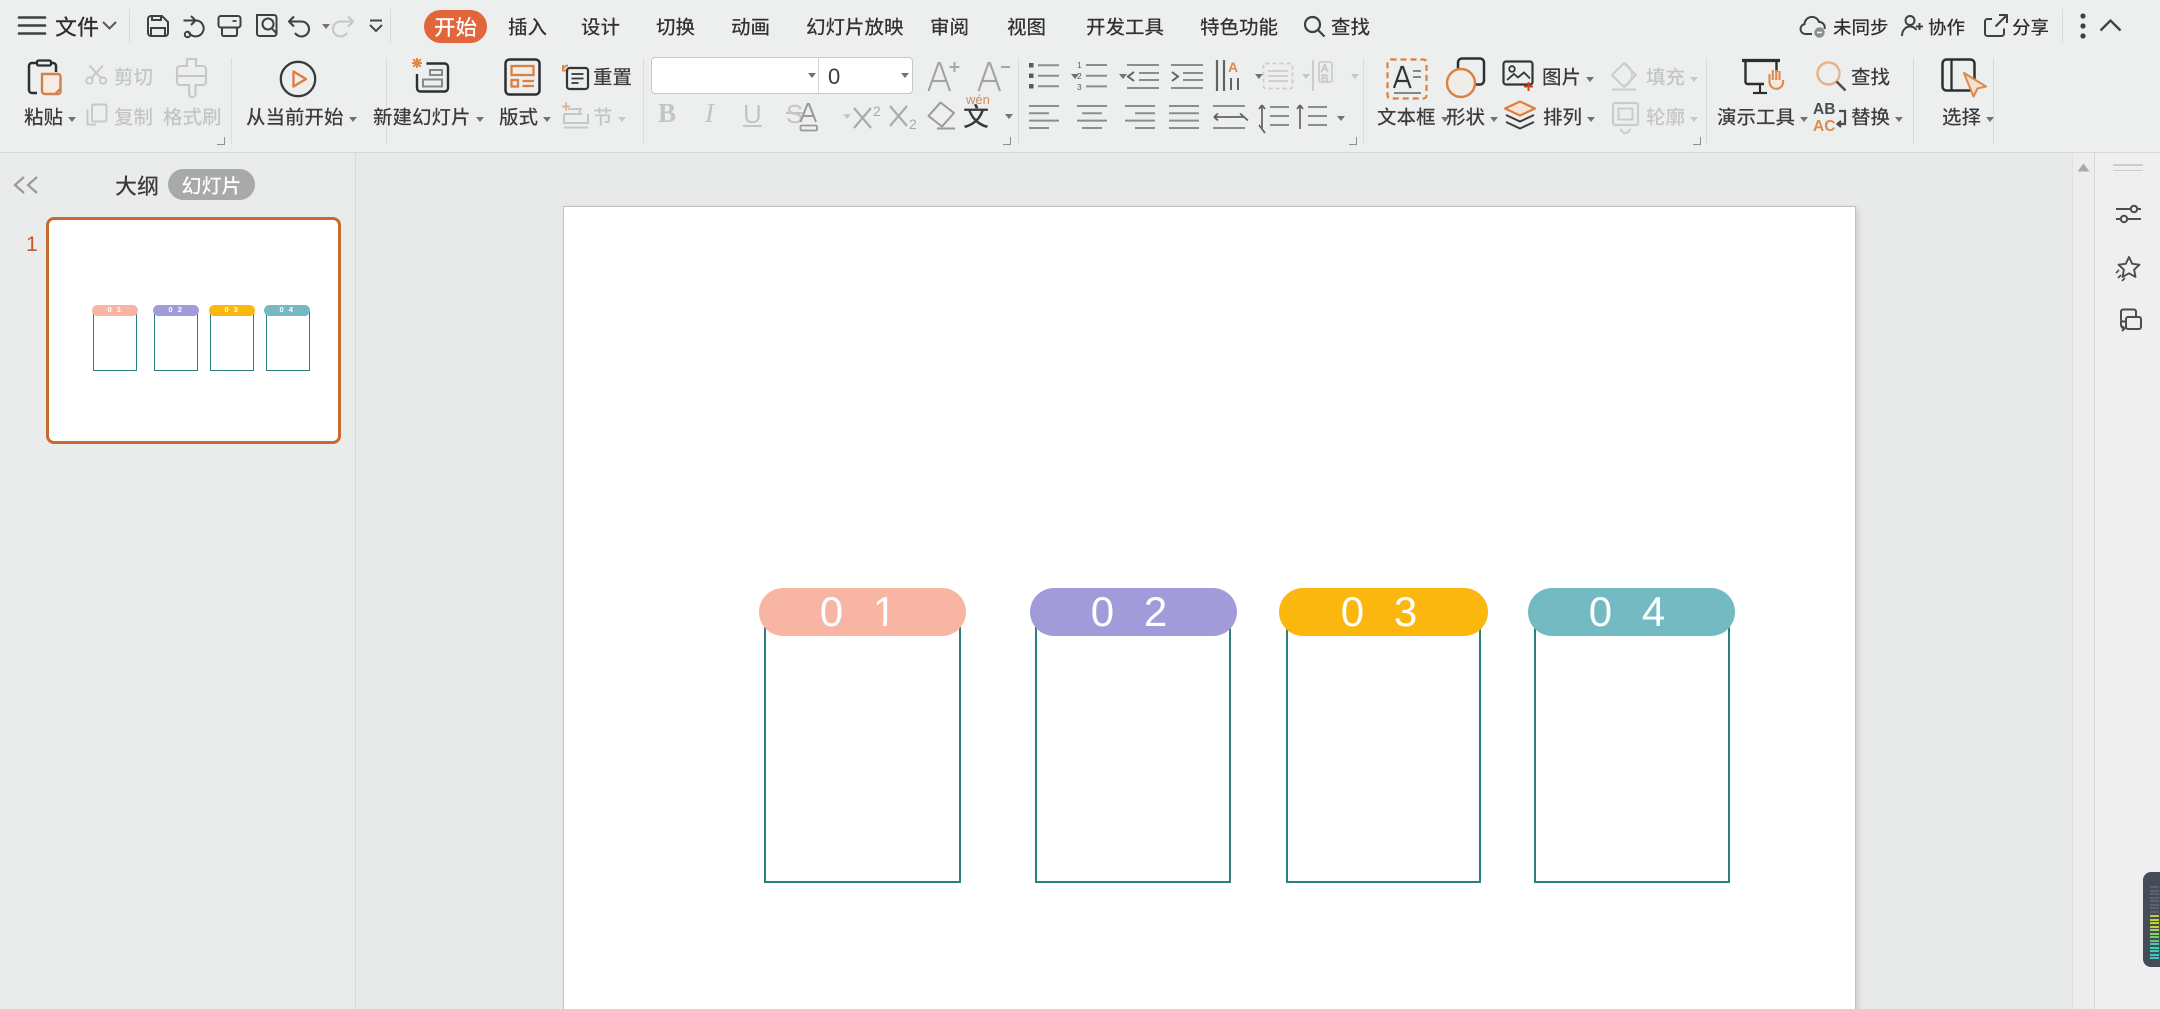 The image size is (2160, 1009). I want to click on svg-text: B, so click(1324, 79).